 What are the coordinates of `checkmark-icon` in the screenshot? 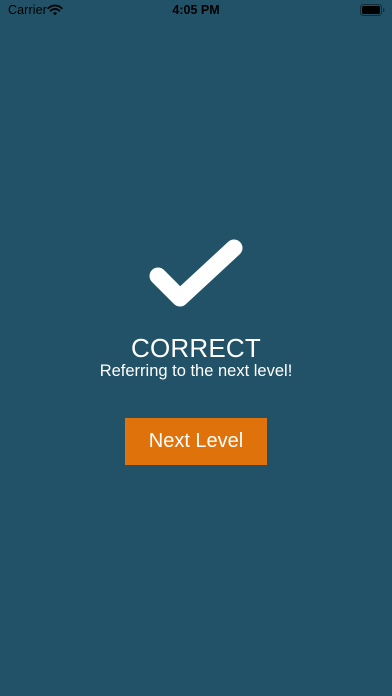 It's located at (196, 273).